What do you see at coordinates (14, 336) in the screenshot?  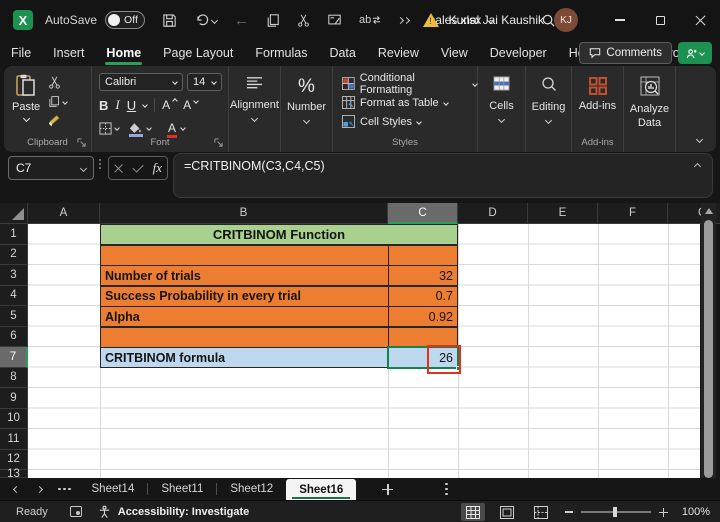 I see `row-header-6: 6` at bounding box center [14, 336].